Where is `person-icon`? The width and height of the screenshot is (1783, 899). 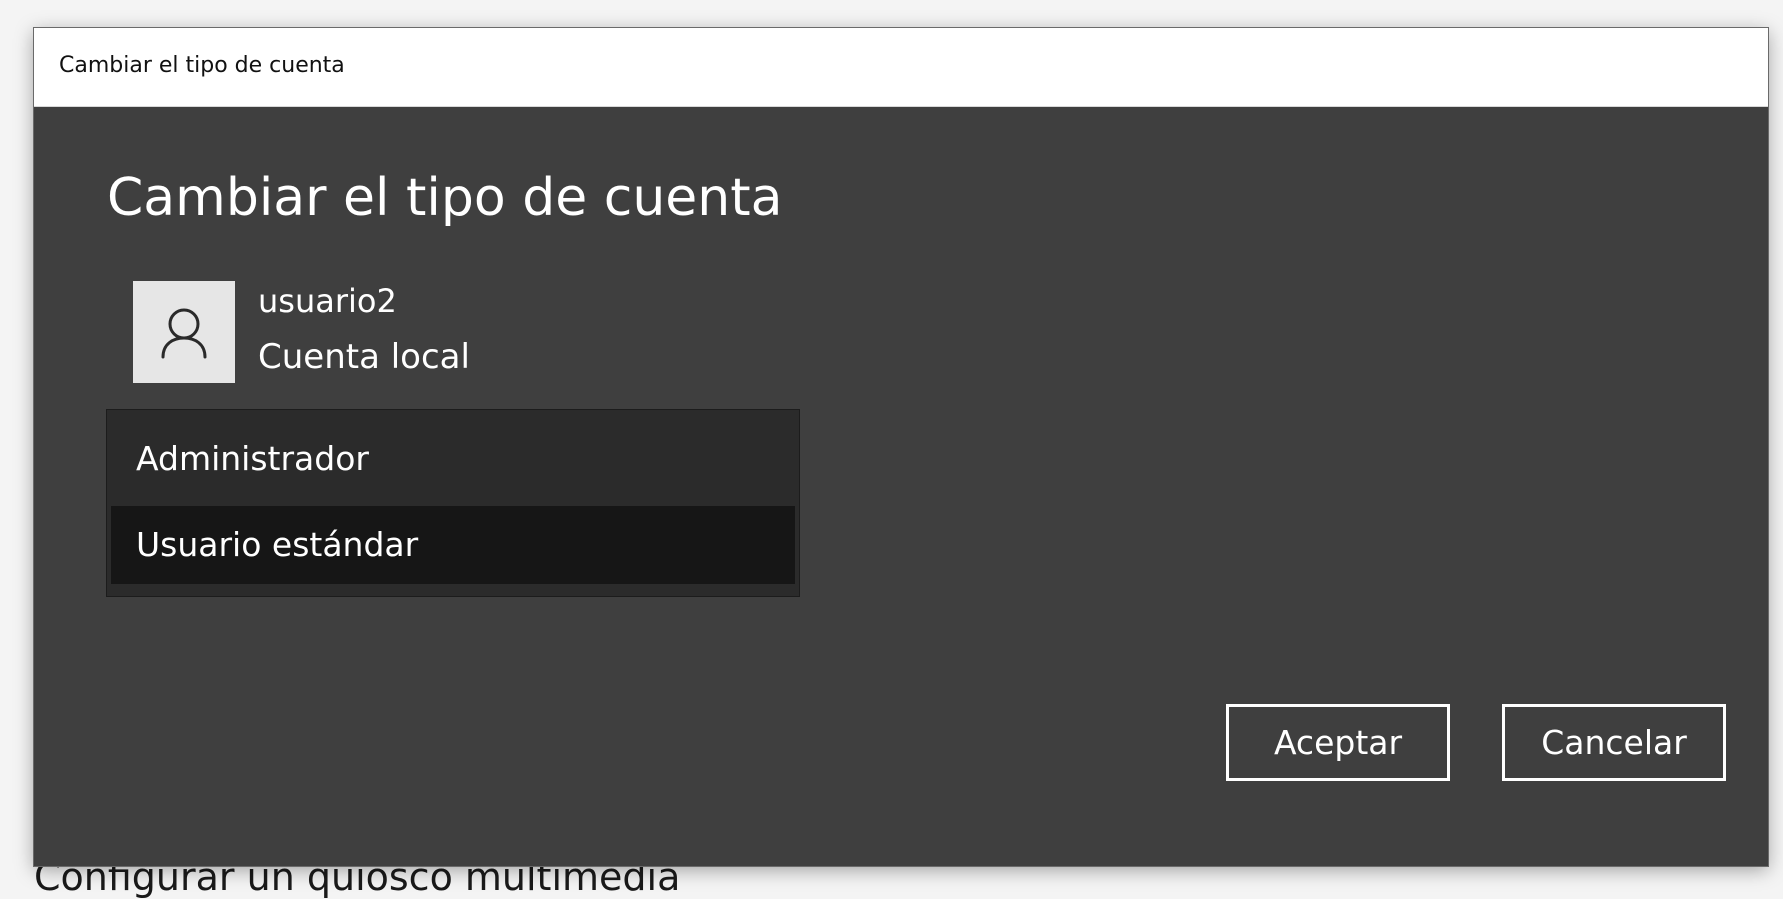 person-icon is located at coordinates (184, 333).